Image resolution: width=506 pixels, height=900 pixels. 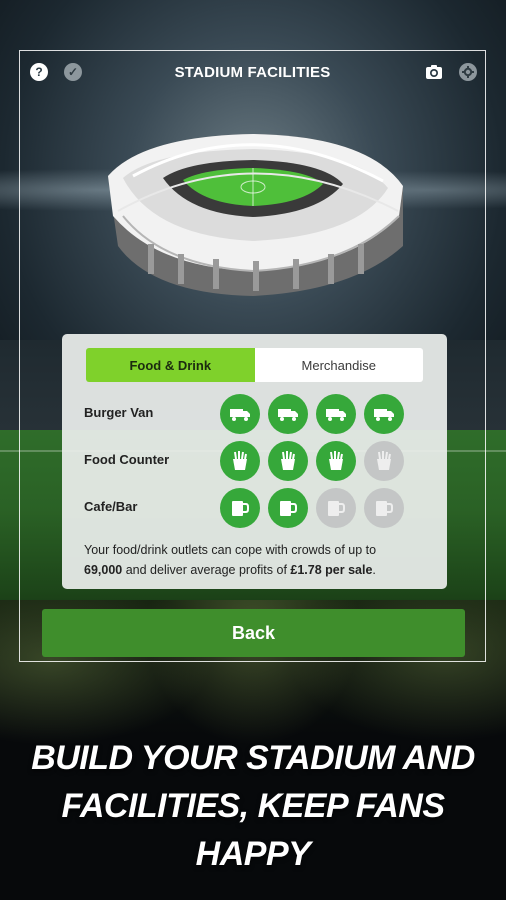 What do you see at coordinates (253, 758) in the screenshot?
I see `tagline-line-1: BUILD YOUR STADIUM AND` at bounding box center [253, 758].